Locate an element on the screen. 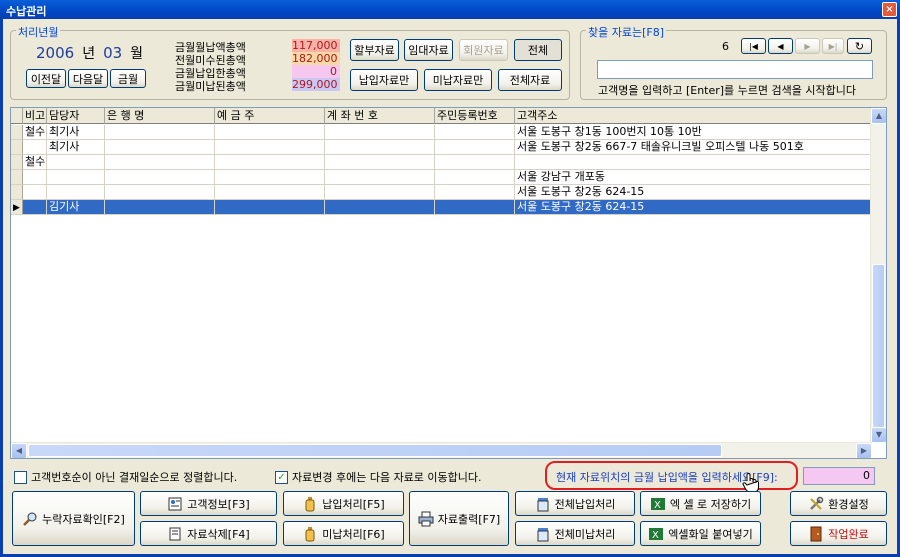 The width and height of the screenshot is (900, 557). prev-record-button: ◀ is located at coordinates (780, 46).